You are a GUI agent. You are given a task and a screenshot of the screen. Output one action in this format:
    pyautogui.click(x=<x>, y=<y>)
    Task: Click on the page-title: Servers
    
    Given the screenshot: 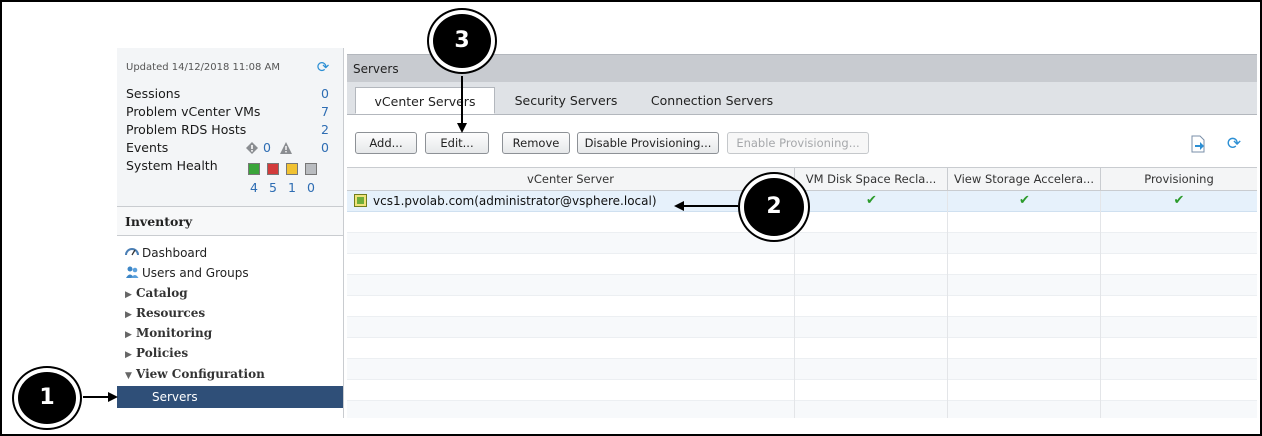 What is the action you would take?
    pyautogui.click(x=376, y=69)
    